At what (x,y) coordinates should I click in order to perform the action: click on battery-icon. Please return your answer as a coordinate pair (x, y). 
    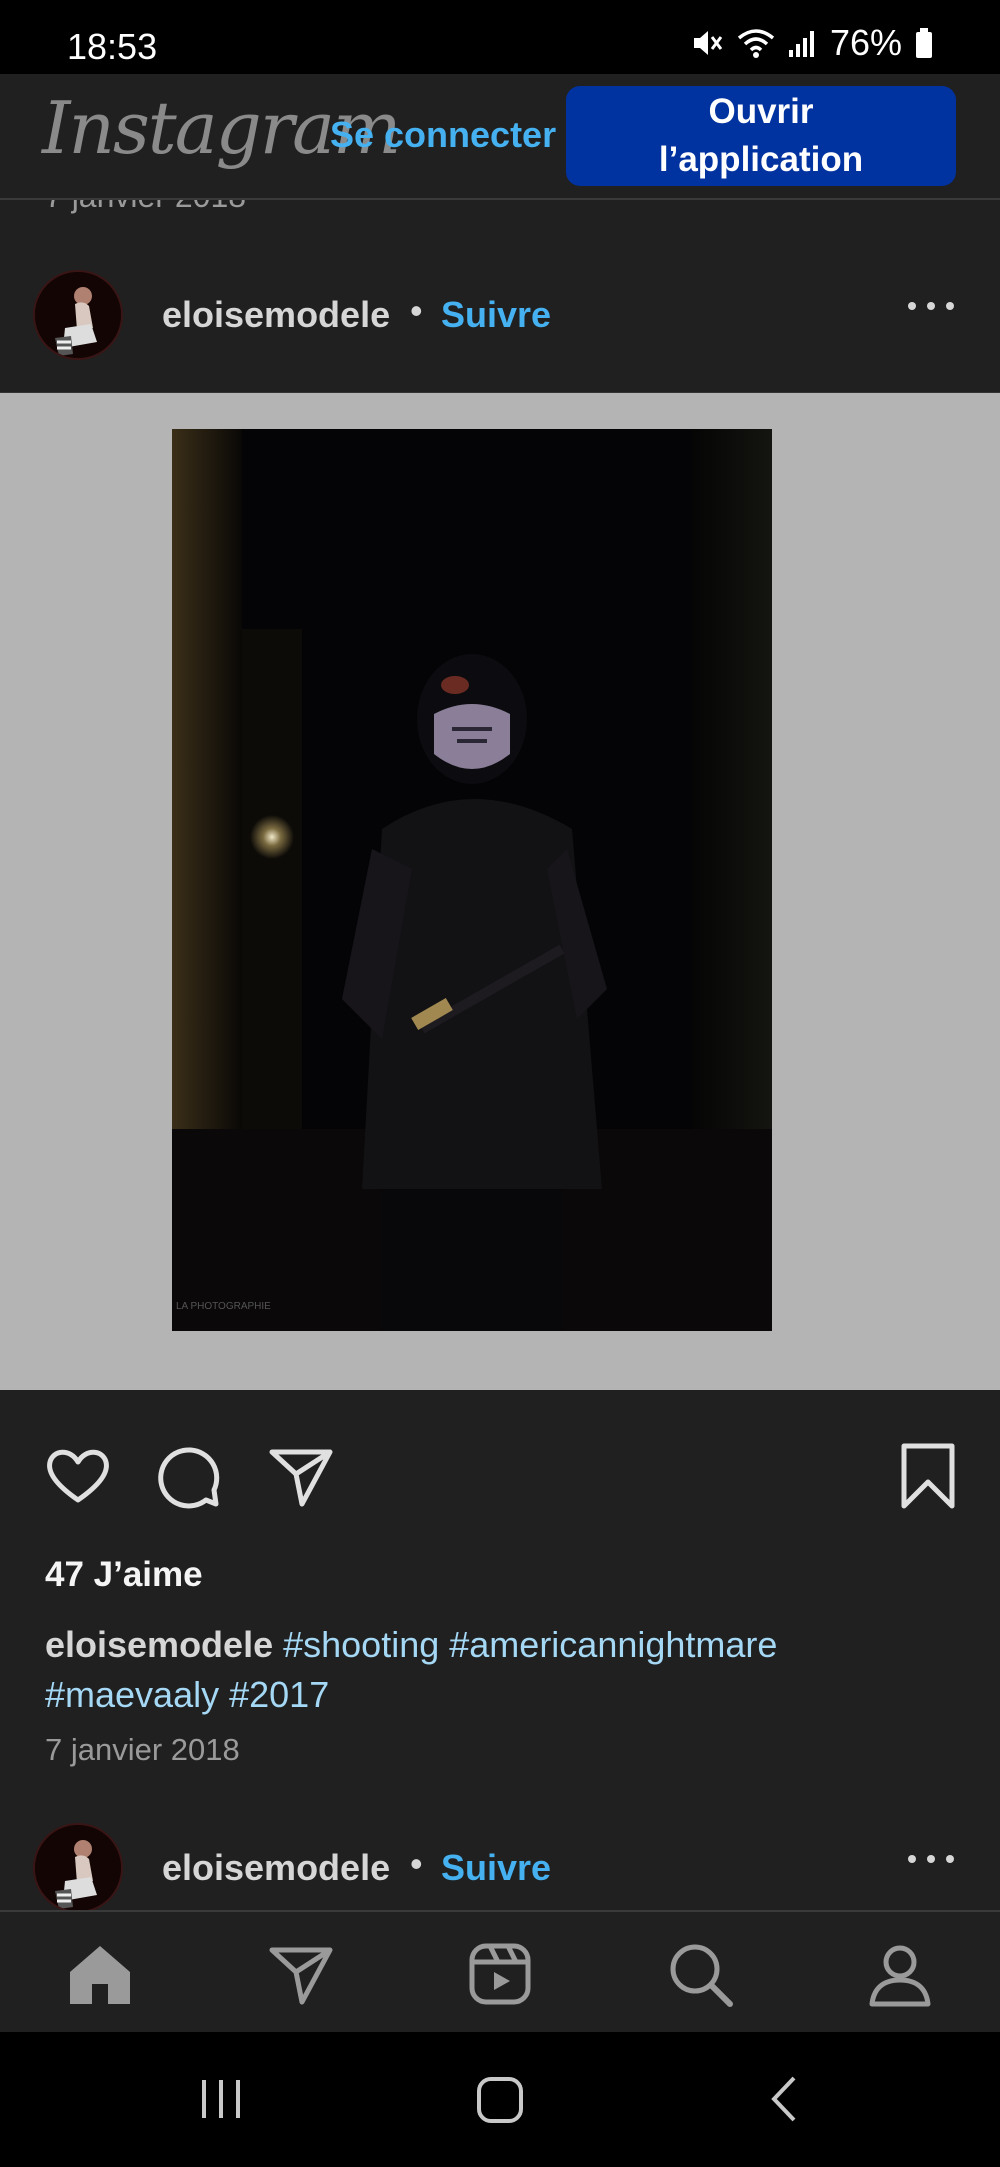
    Looking at the image, I should click on (924, 43).